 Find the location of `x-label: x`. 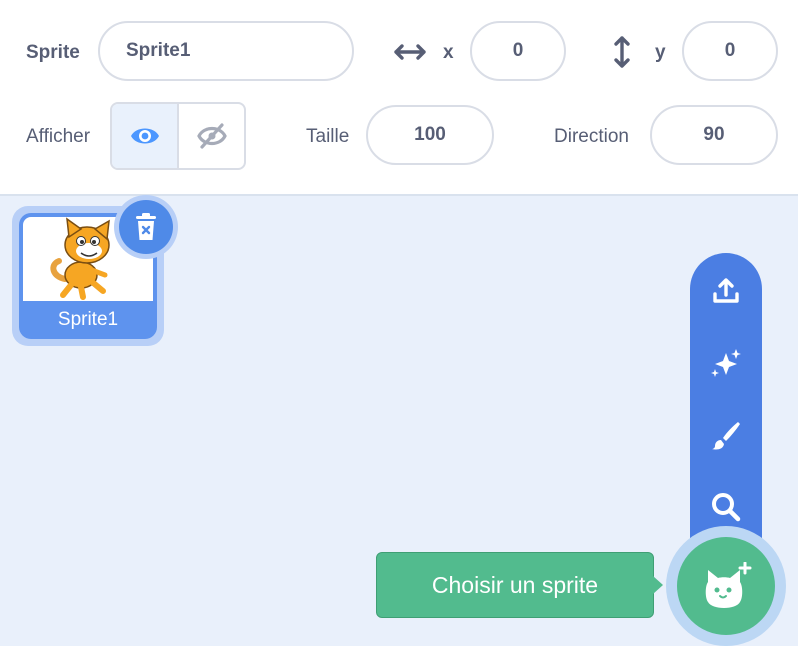

x-label: x is located at coordinates (448, 52).